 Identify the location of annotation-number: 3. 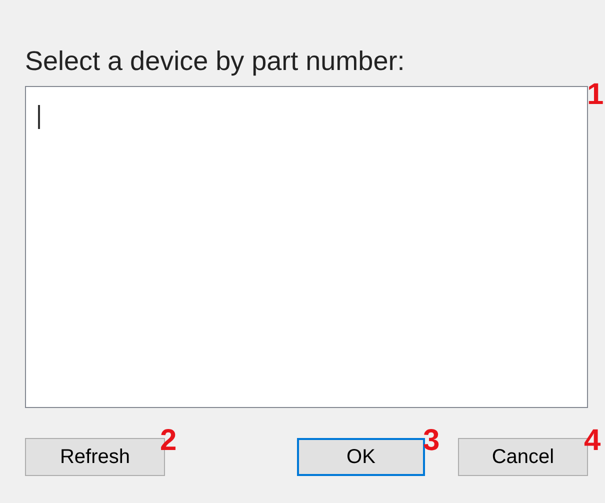
(431, 441).